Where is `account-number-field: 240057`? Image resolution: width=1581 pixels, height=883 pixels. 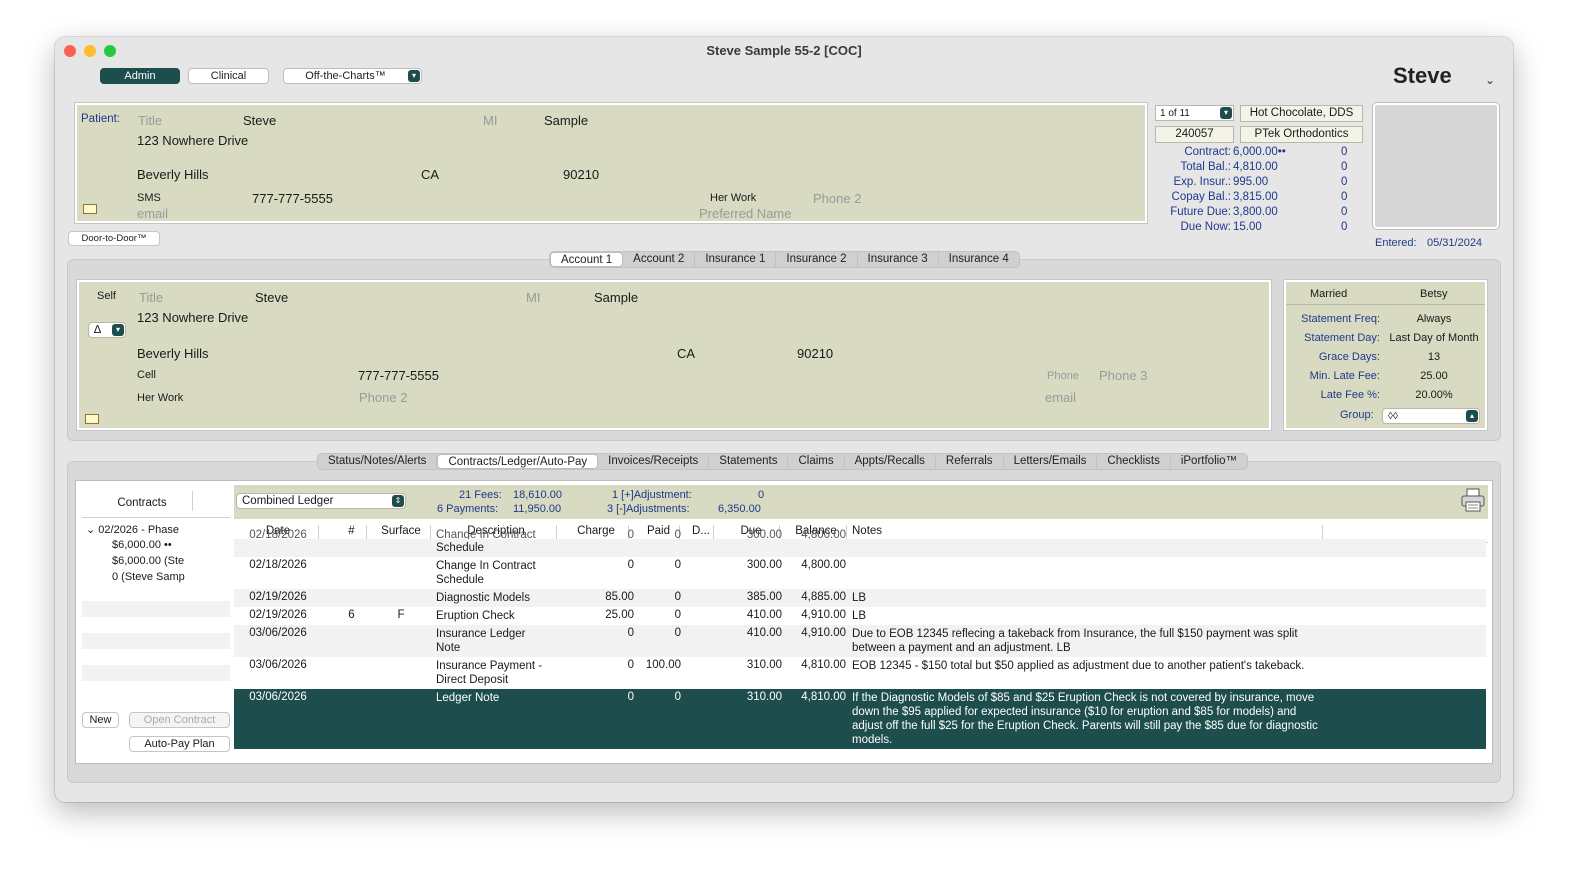
account-number-field: 240057 is located at coordinates (1194, 134).